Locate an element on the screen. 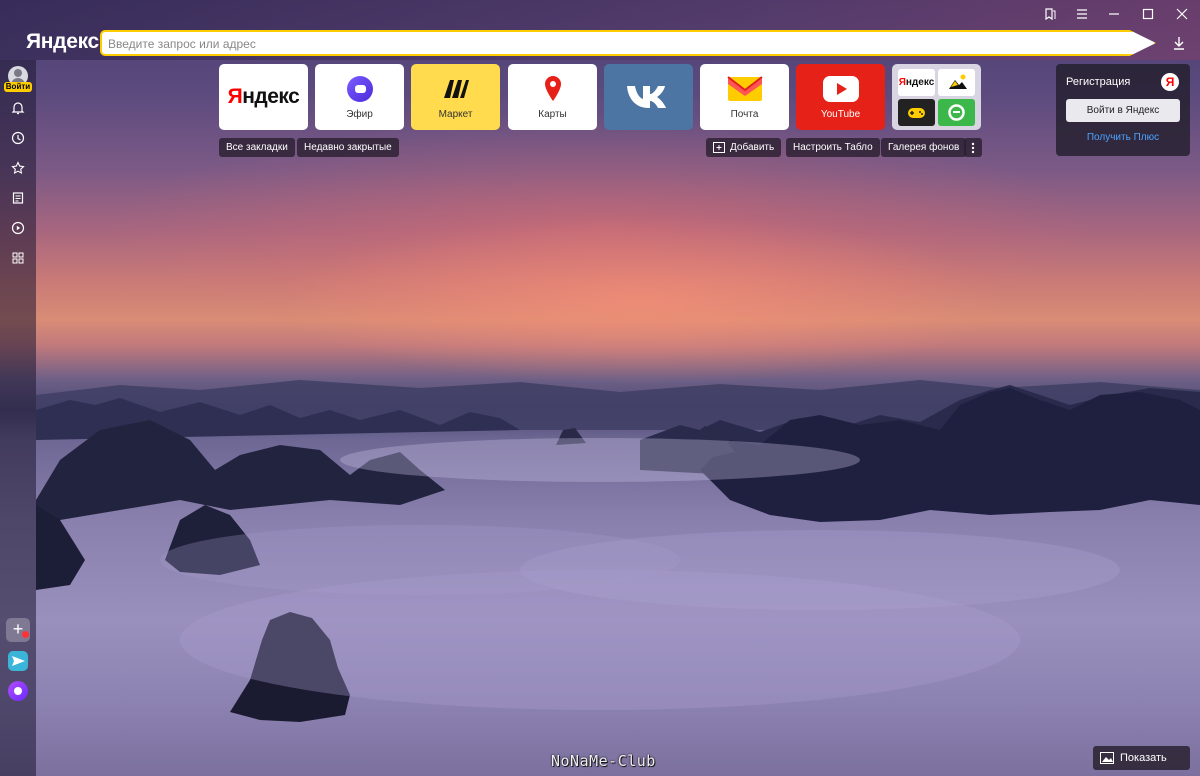 This screenshot has width=1200, height=776. customize-tablo-button: Настроить Табло is located at coordinates (833, 147).